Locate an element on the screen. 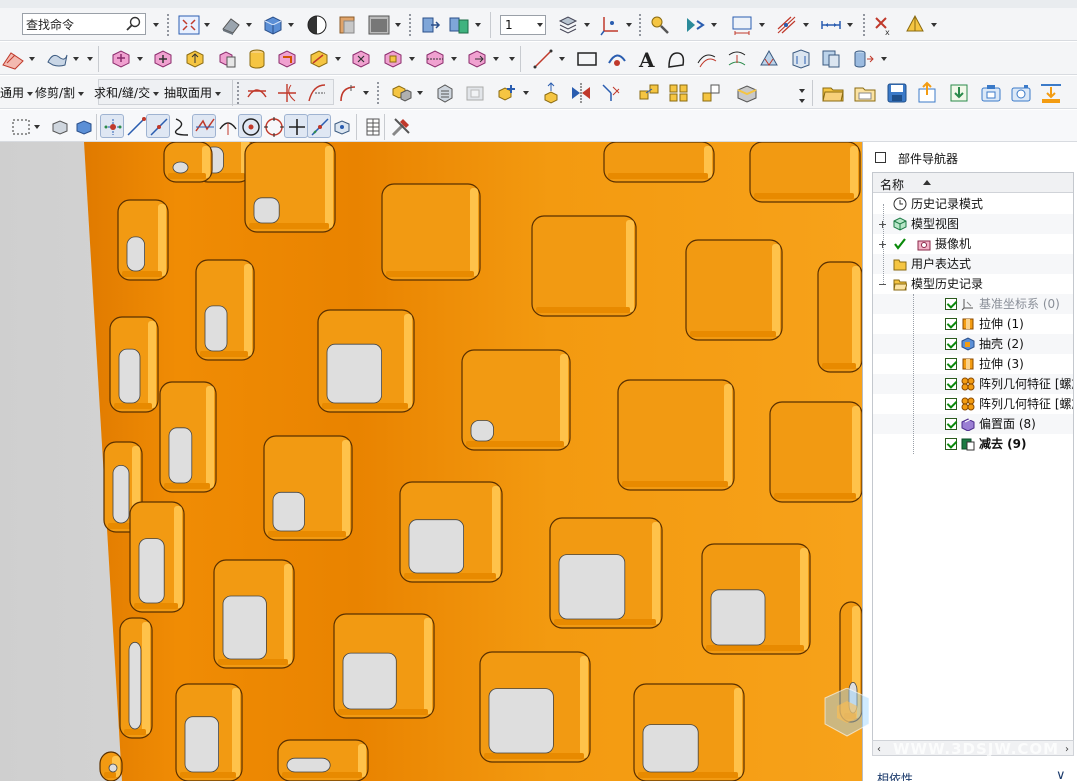 This screenshot has height=781, width=1077. layer-dropdown is located at coordinates (587, 24).